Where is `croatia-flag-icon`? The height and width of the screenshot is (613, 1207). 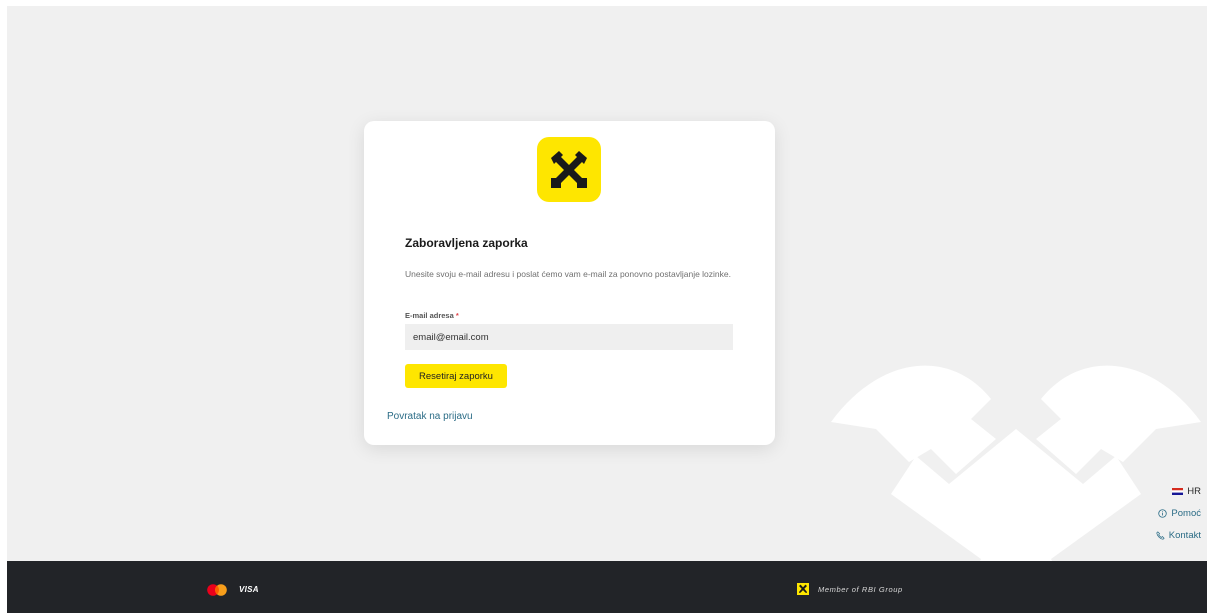
croatia-flag-icon is located at coordinates (1178, 491).